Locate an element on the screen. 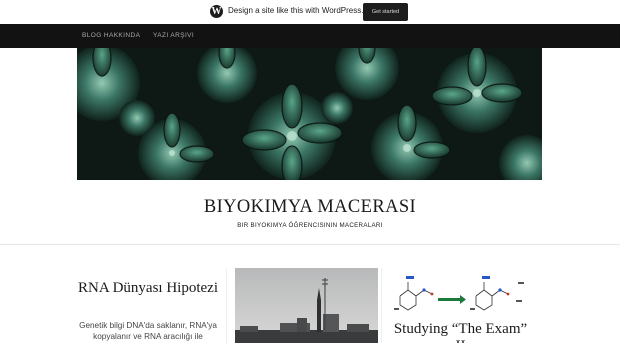  nav-item-about: Blog Hakkinda is located at coordinates (111, 35).